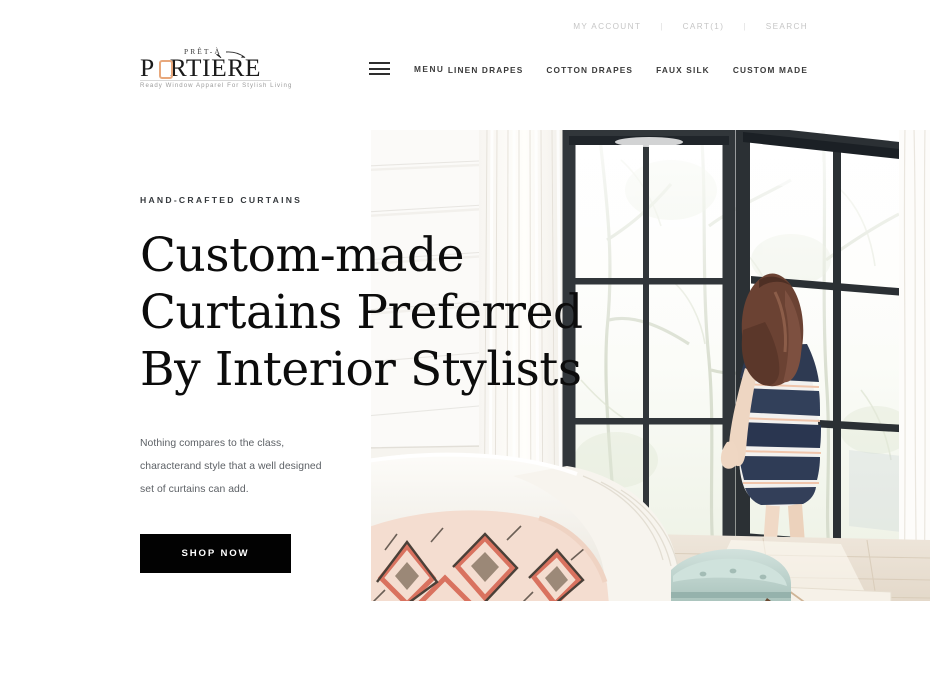 The width and height of the screenshot is (930, 697). Describe the element at coordinates (215, 553) in the screenshot. I see `shop-now-button: SHOP NOW` at that location.